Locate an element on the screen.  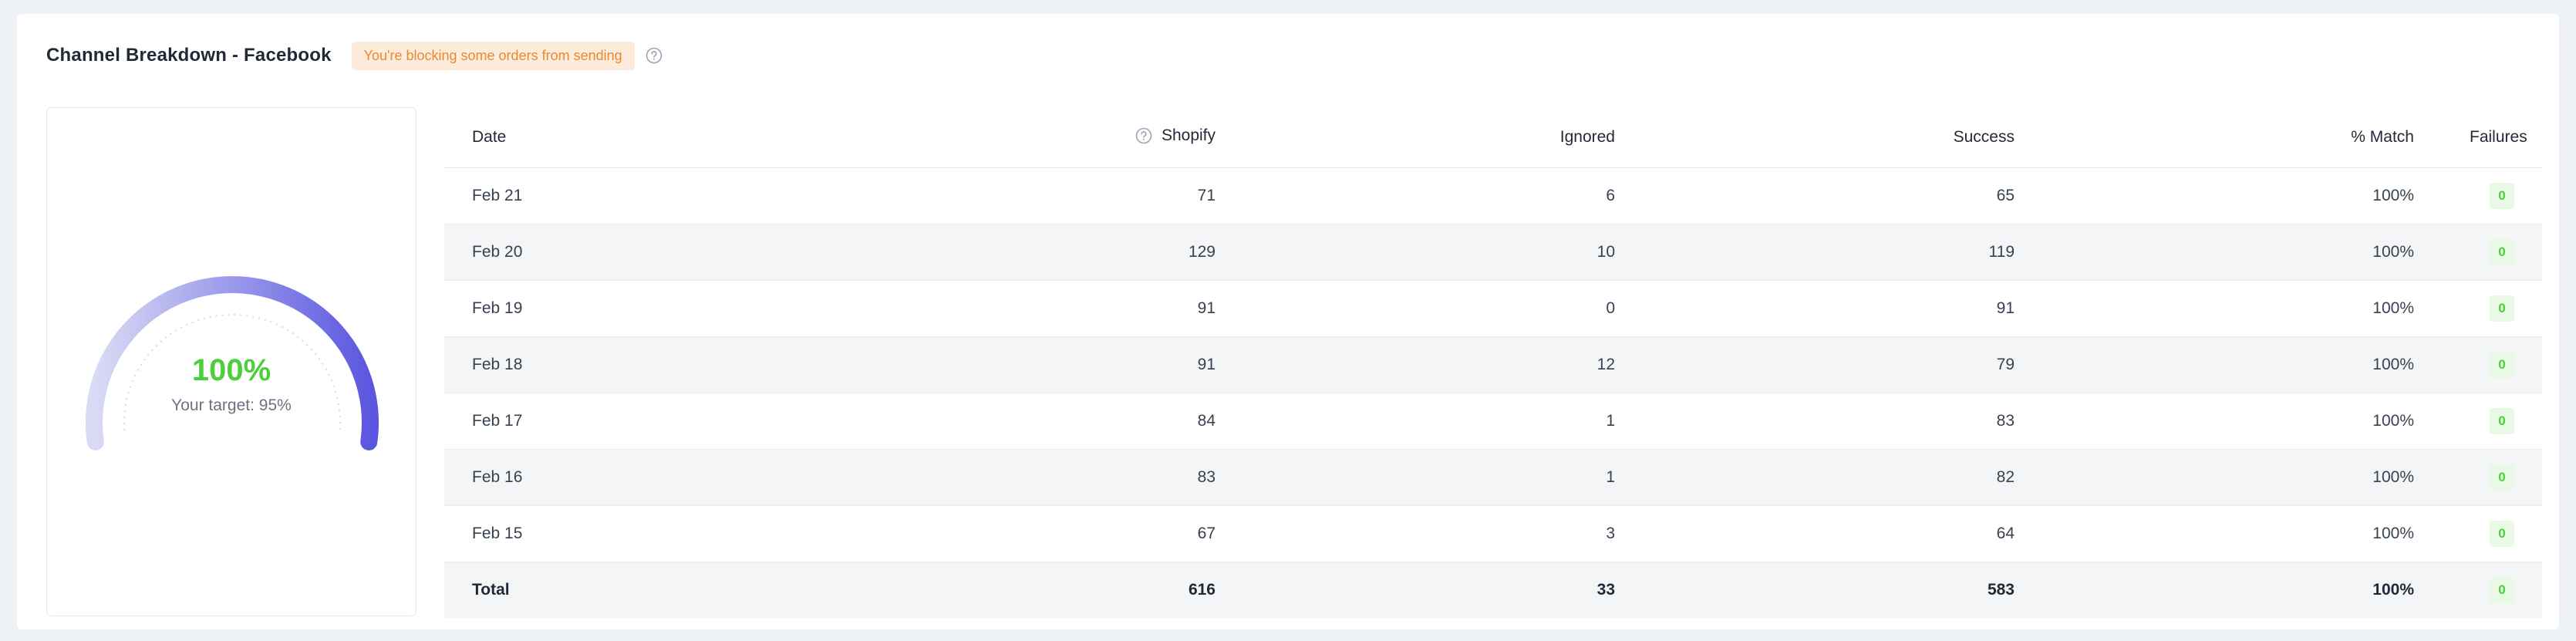
table-row: Feb 19 91 0 91 100% 0 is located at coordinates (1493, 309).